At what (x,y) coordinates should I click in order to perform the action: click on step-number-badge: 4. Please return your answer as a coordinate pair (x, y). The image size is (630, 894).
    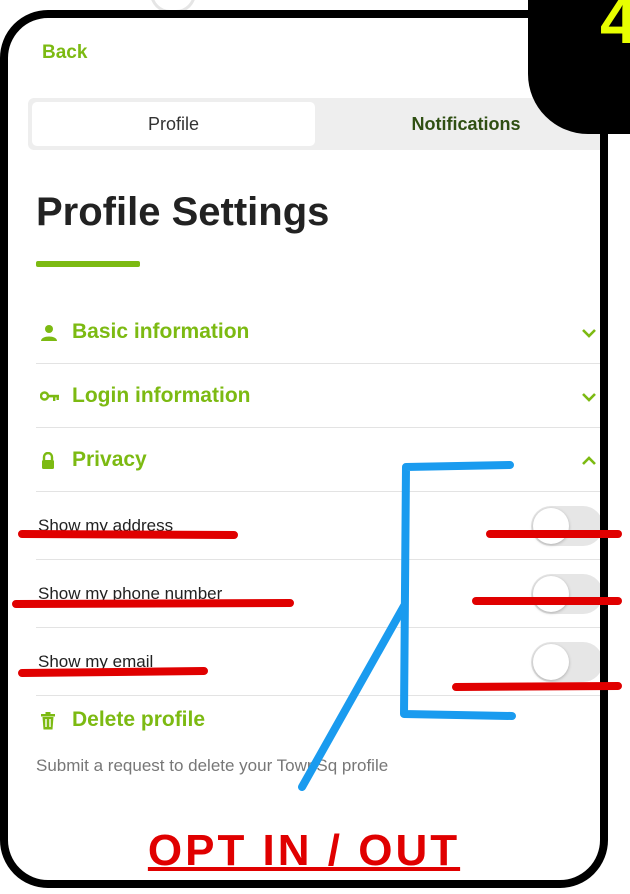
    Looking at the image, I should click on (615, 23).